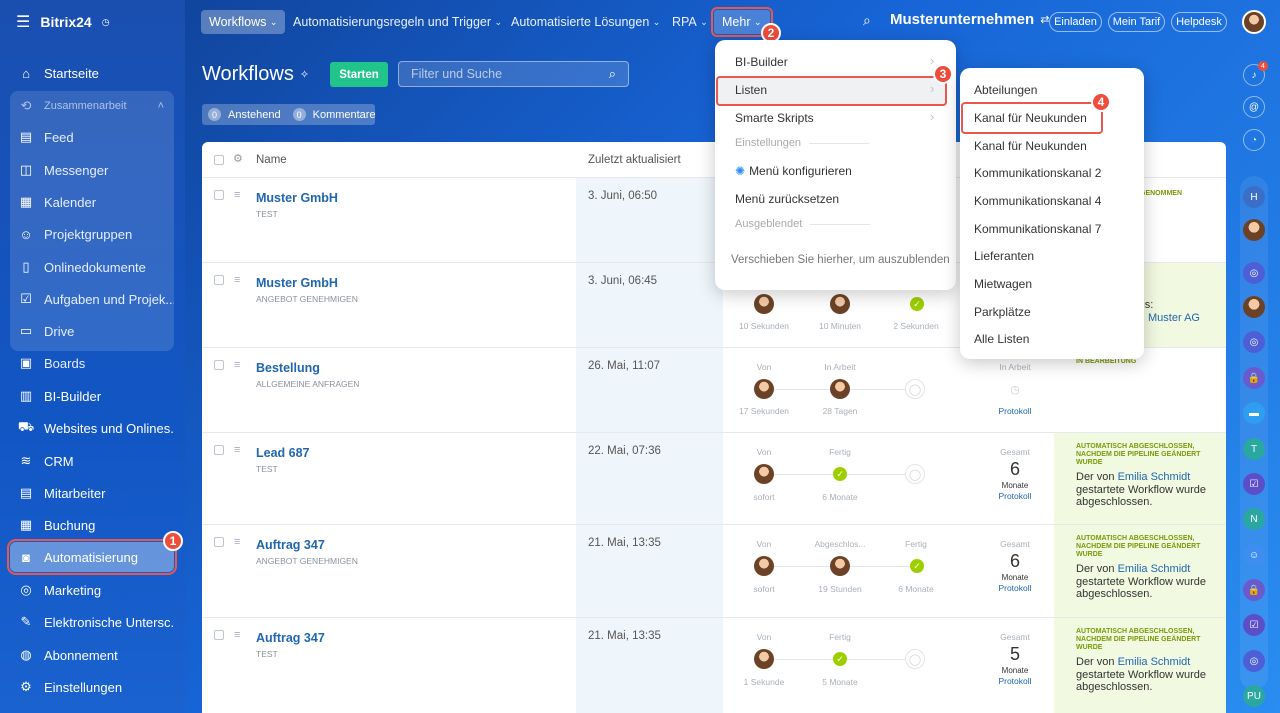 The height and width of the screenshot is (713, 1280). I want to click on sidebar-item-mitarbeiter: ▤ Mitarbeiter, so click(92, 493).